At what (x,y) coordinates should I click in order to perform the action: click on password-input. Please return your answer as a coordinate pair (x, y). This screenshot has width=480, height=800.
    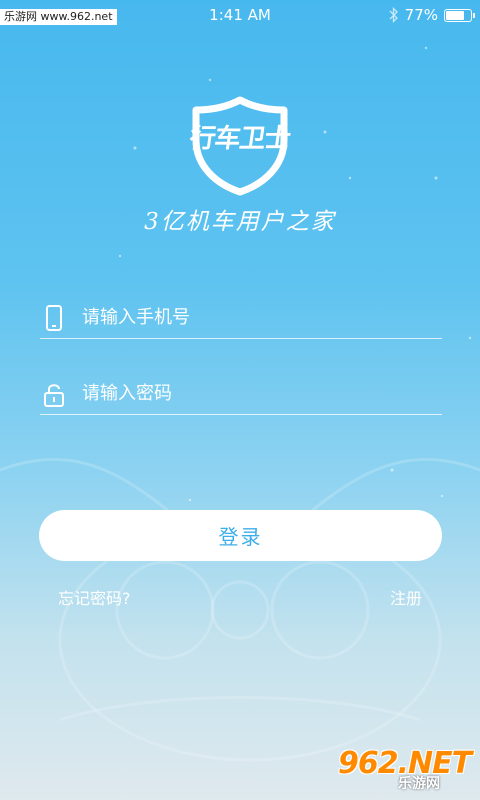
    Looking at the image, I should click on (252, 393).